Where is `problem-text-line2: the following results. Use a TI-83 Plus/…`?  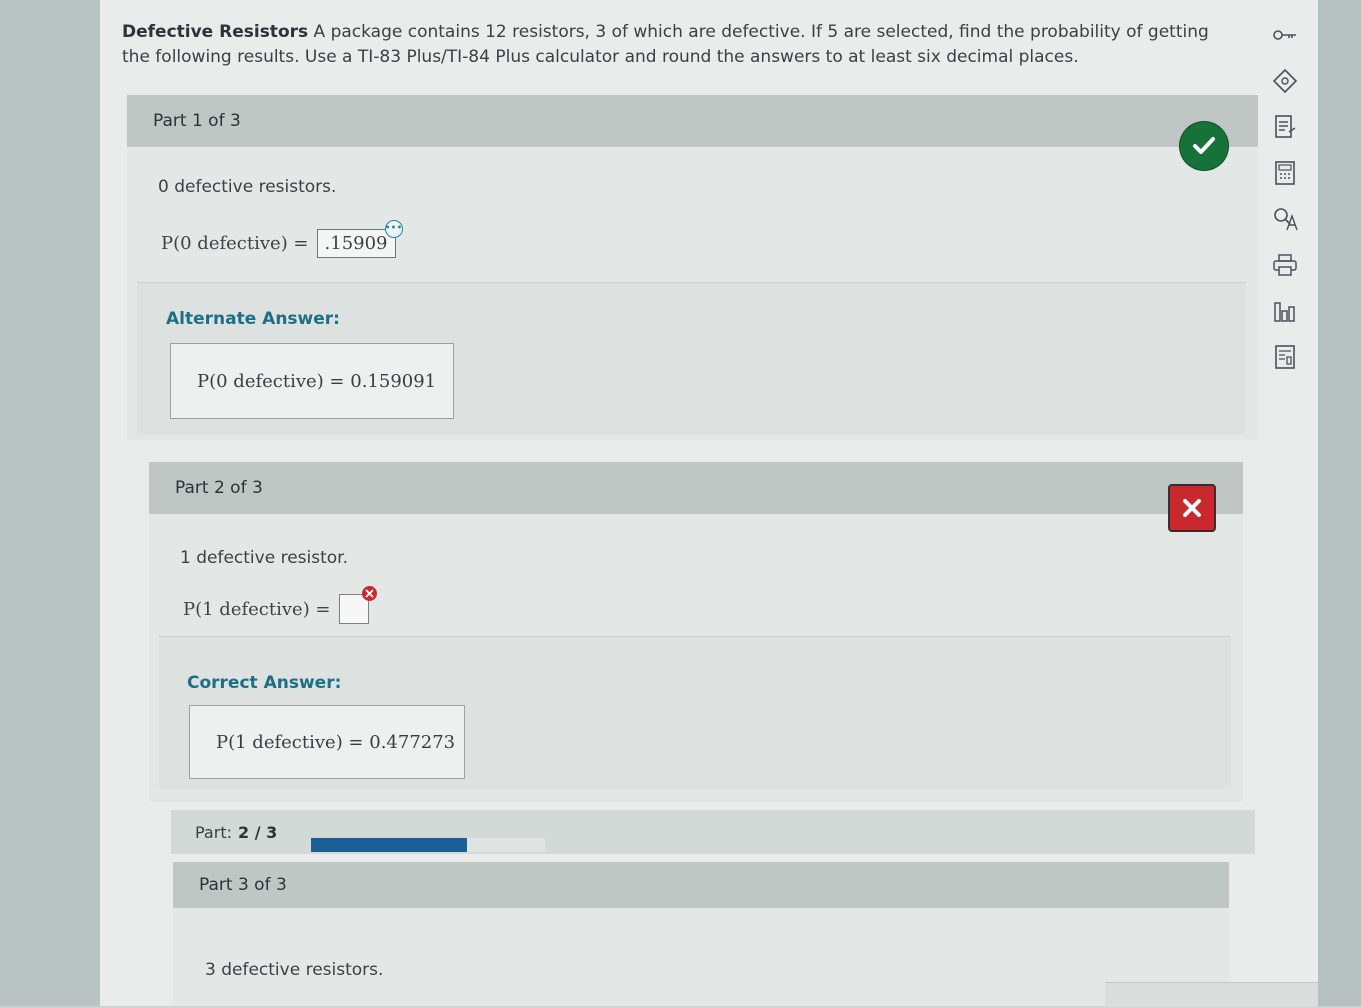
problem-text-line2: the following results. Use a TI-83 Plus/… is located at coordinates (600, 57).